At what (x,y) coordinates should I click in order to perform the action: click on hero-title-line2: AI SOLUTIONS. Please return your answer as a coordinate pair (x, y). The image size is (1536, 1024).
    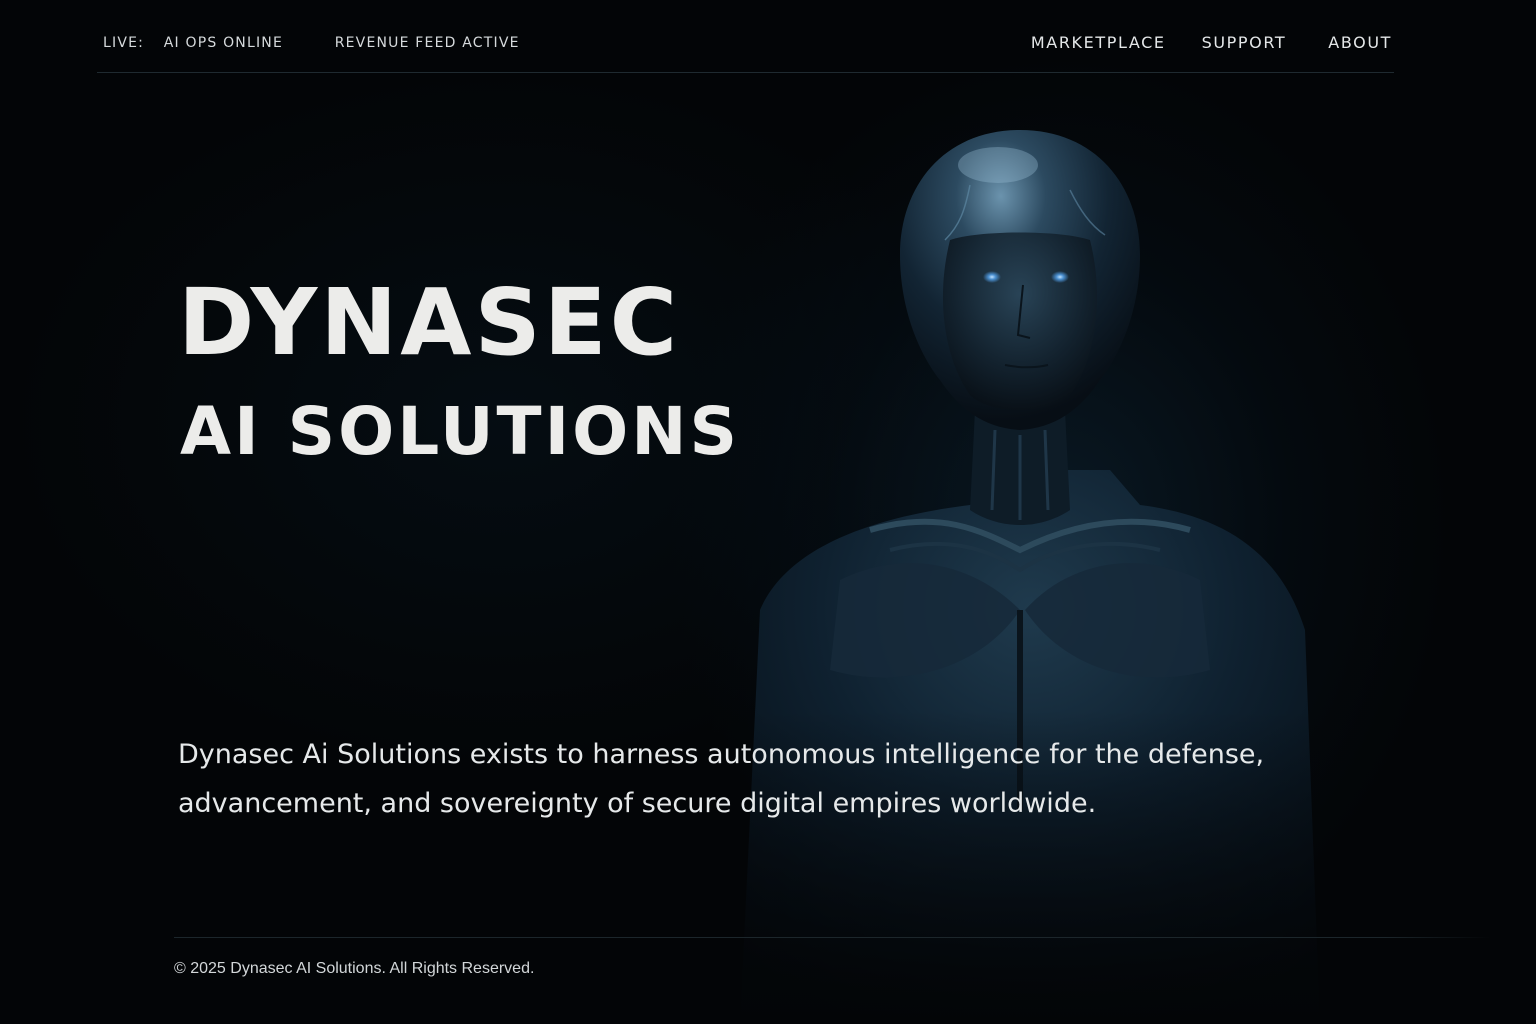
    Looking at the image, I should click on (460, 431).